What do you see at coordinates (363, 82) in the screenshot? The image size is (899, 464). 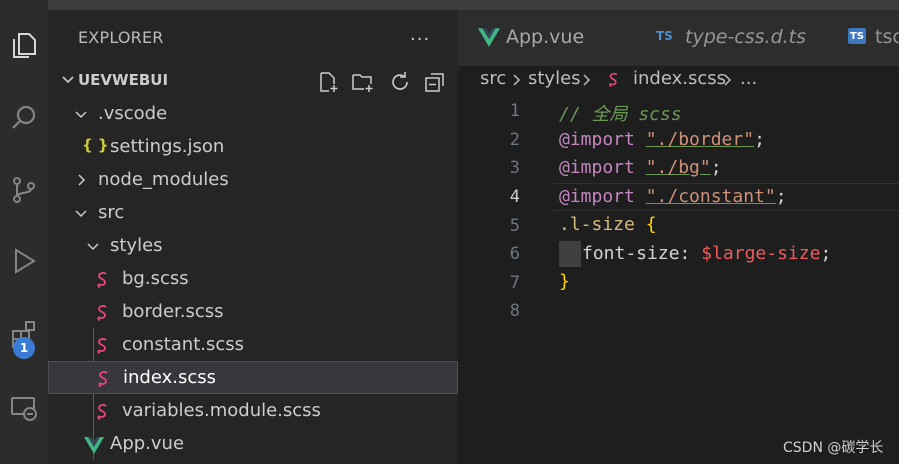 I see `new-folder-icon` at bounding box center [363, 82].